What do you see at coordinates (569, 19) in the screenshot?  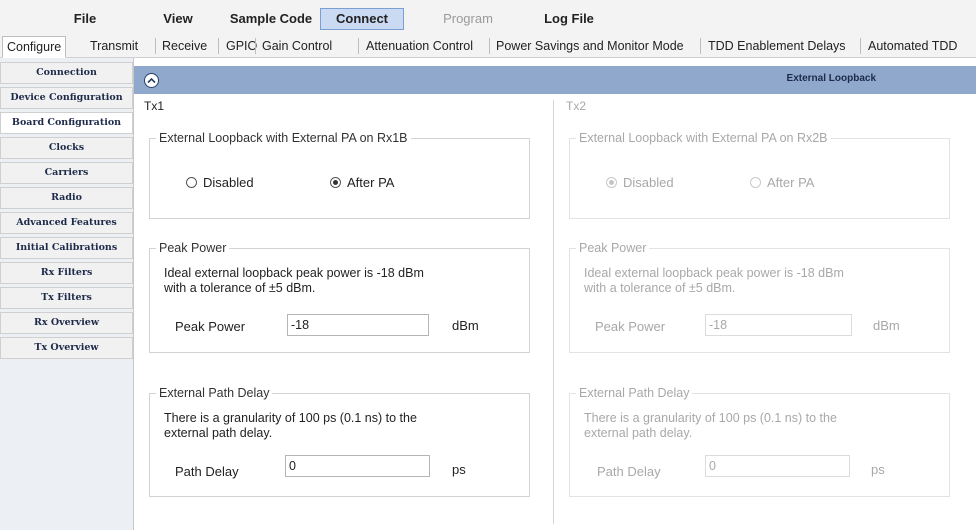 I see `menu-log-file: Log File` at bounding box center [569, 19].